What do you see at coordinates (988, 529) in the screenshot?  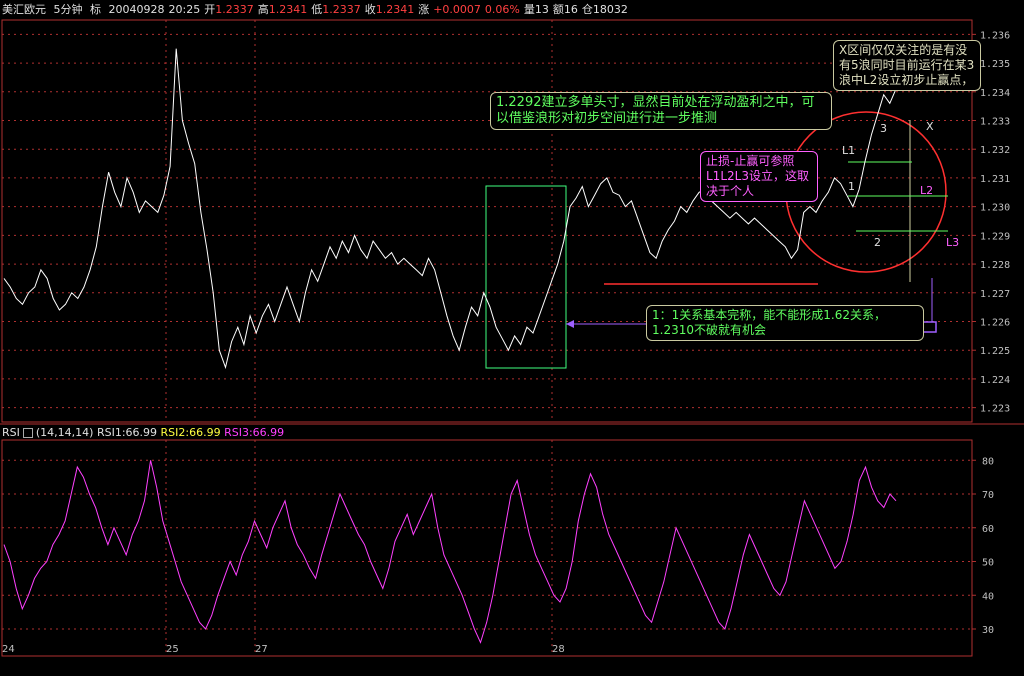 I see `rsi-tick-label: 60` at bounding box center [988, 529].